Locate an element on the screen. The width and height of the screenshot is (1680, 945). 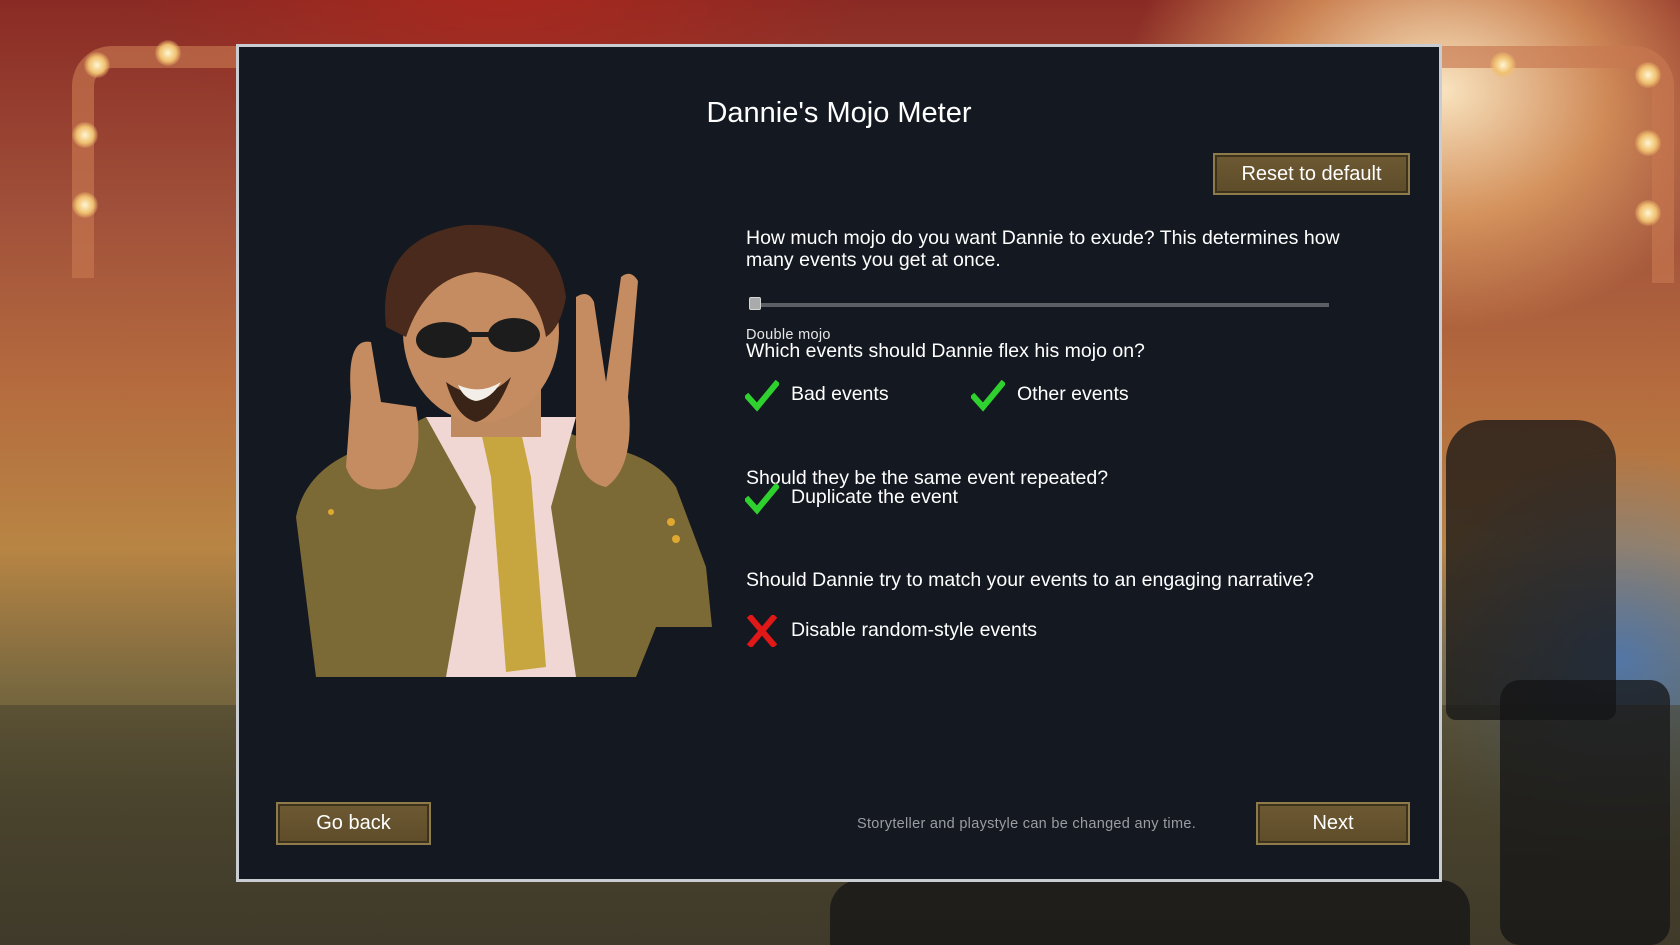
mojo-slider is located at coordinates (1039, 303).